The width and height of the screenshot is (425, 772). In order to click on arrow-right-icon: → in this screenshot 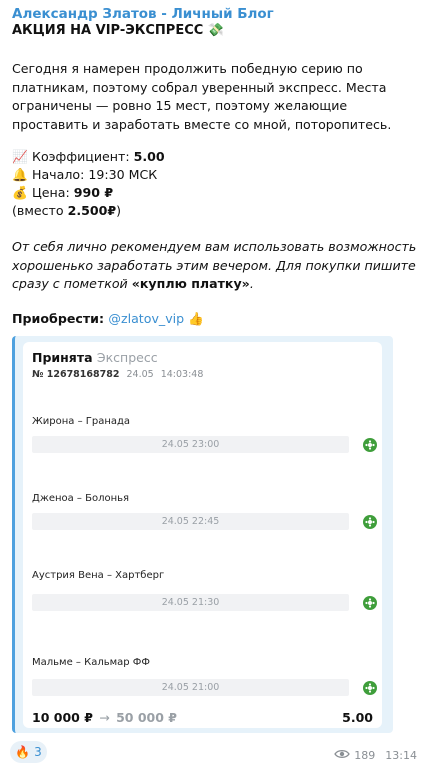, I will do `click(104, 717)`.